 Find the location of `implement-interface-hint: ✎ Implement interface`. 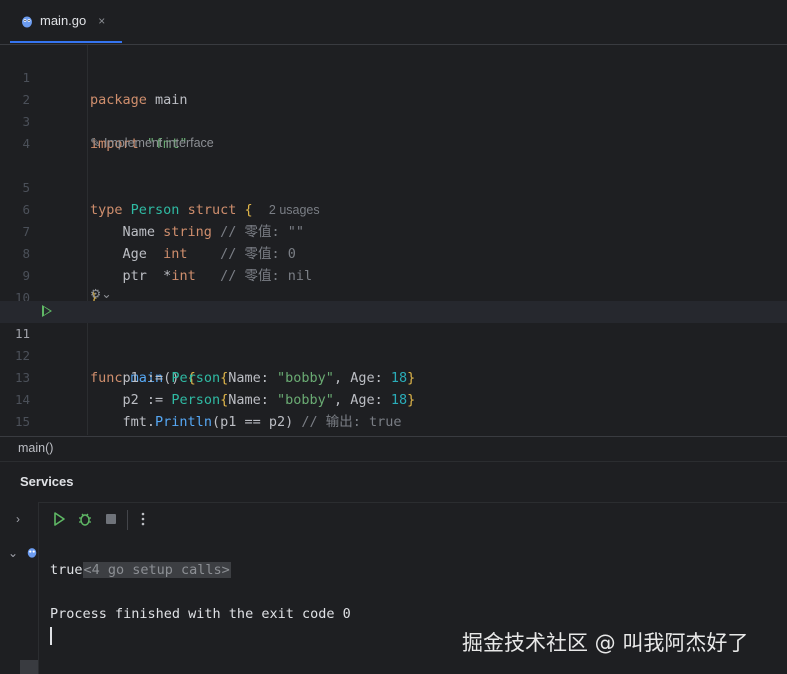

implement-interface-hint: ✎ Implement interface is located at coordinates (152, 143).